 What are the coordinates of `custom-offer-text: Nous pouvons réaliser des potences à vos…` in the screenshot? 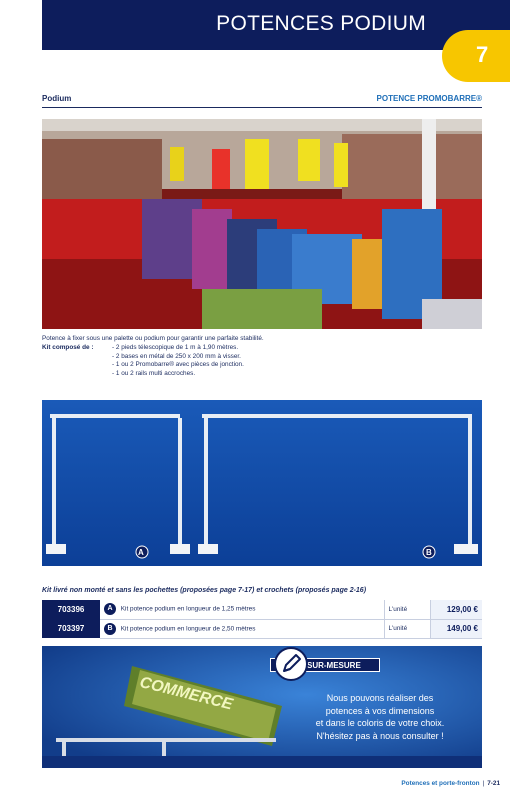 It's located at (380, 717).